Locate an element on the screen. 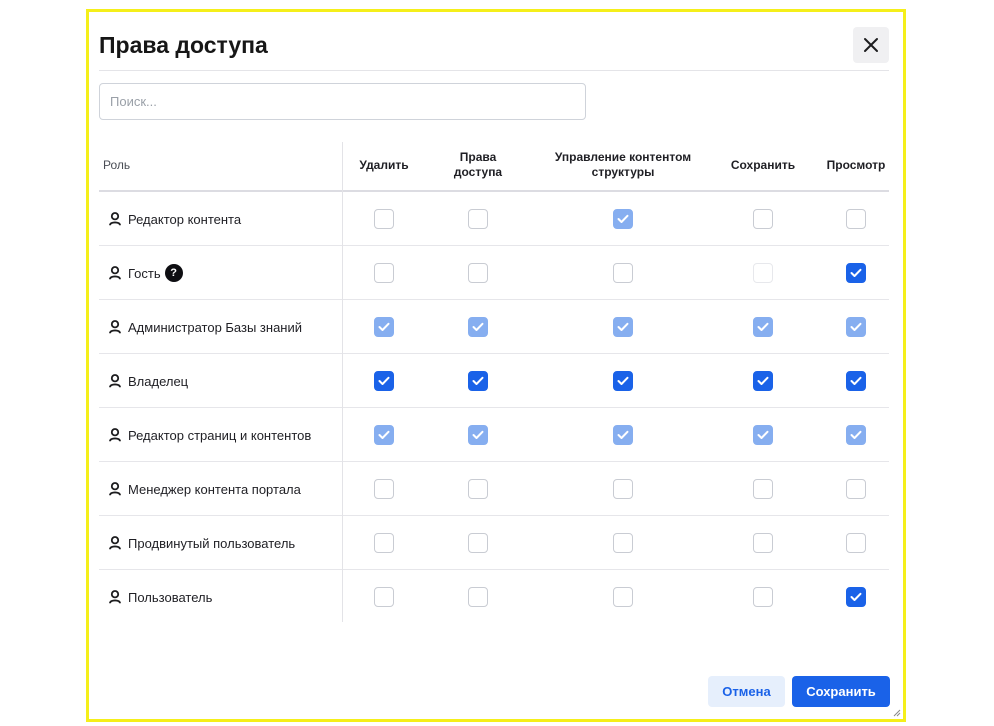 The height and width of the screenshot is (726, 994). column-header-manage: Управление контентом структуры is located at coordinates (623, 164).